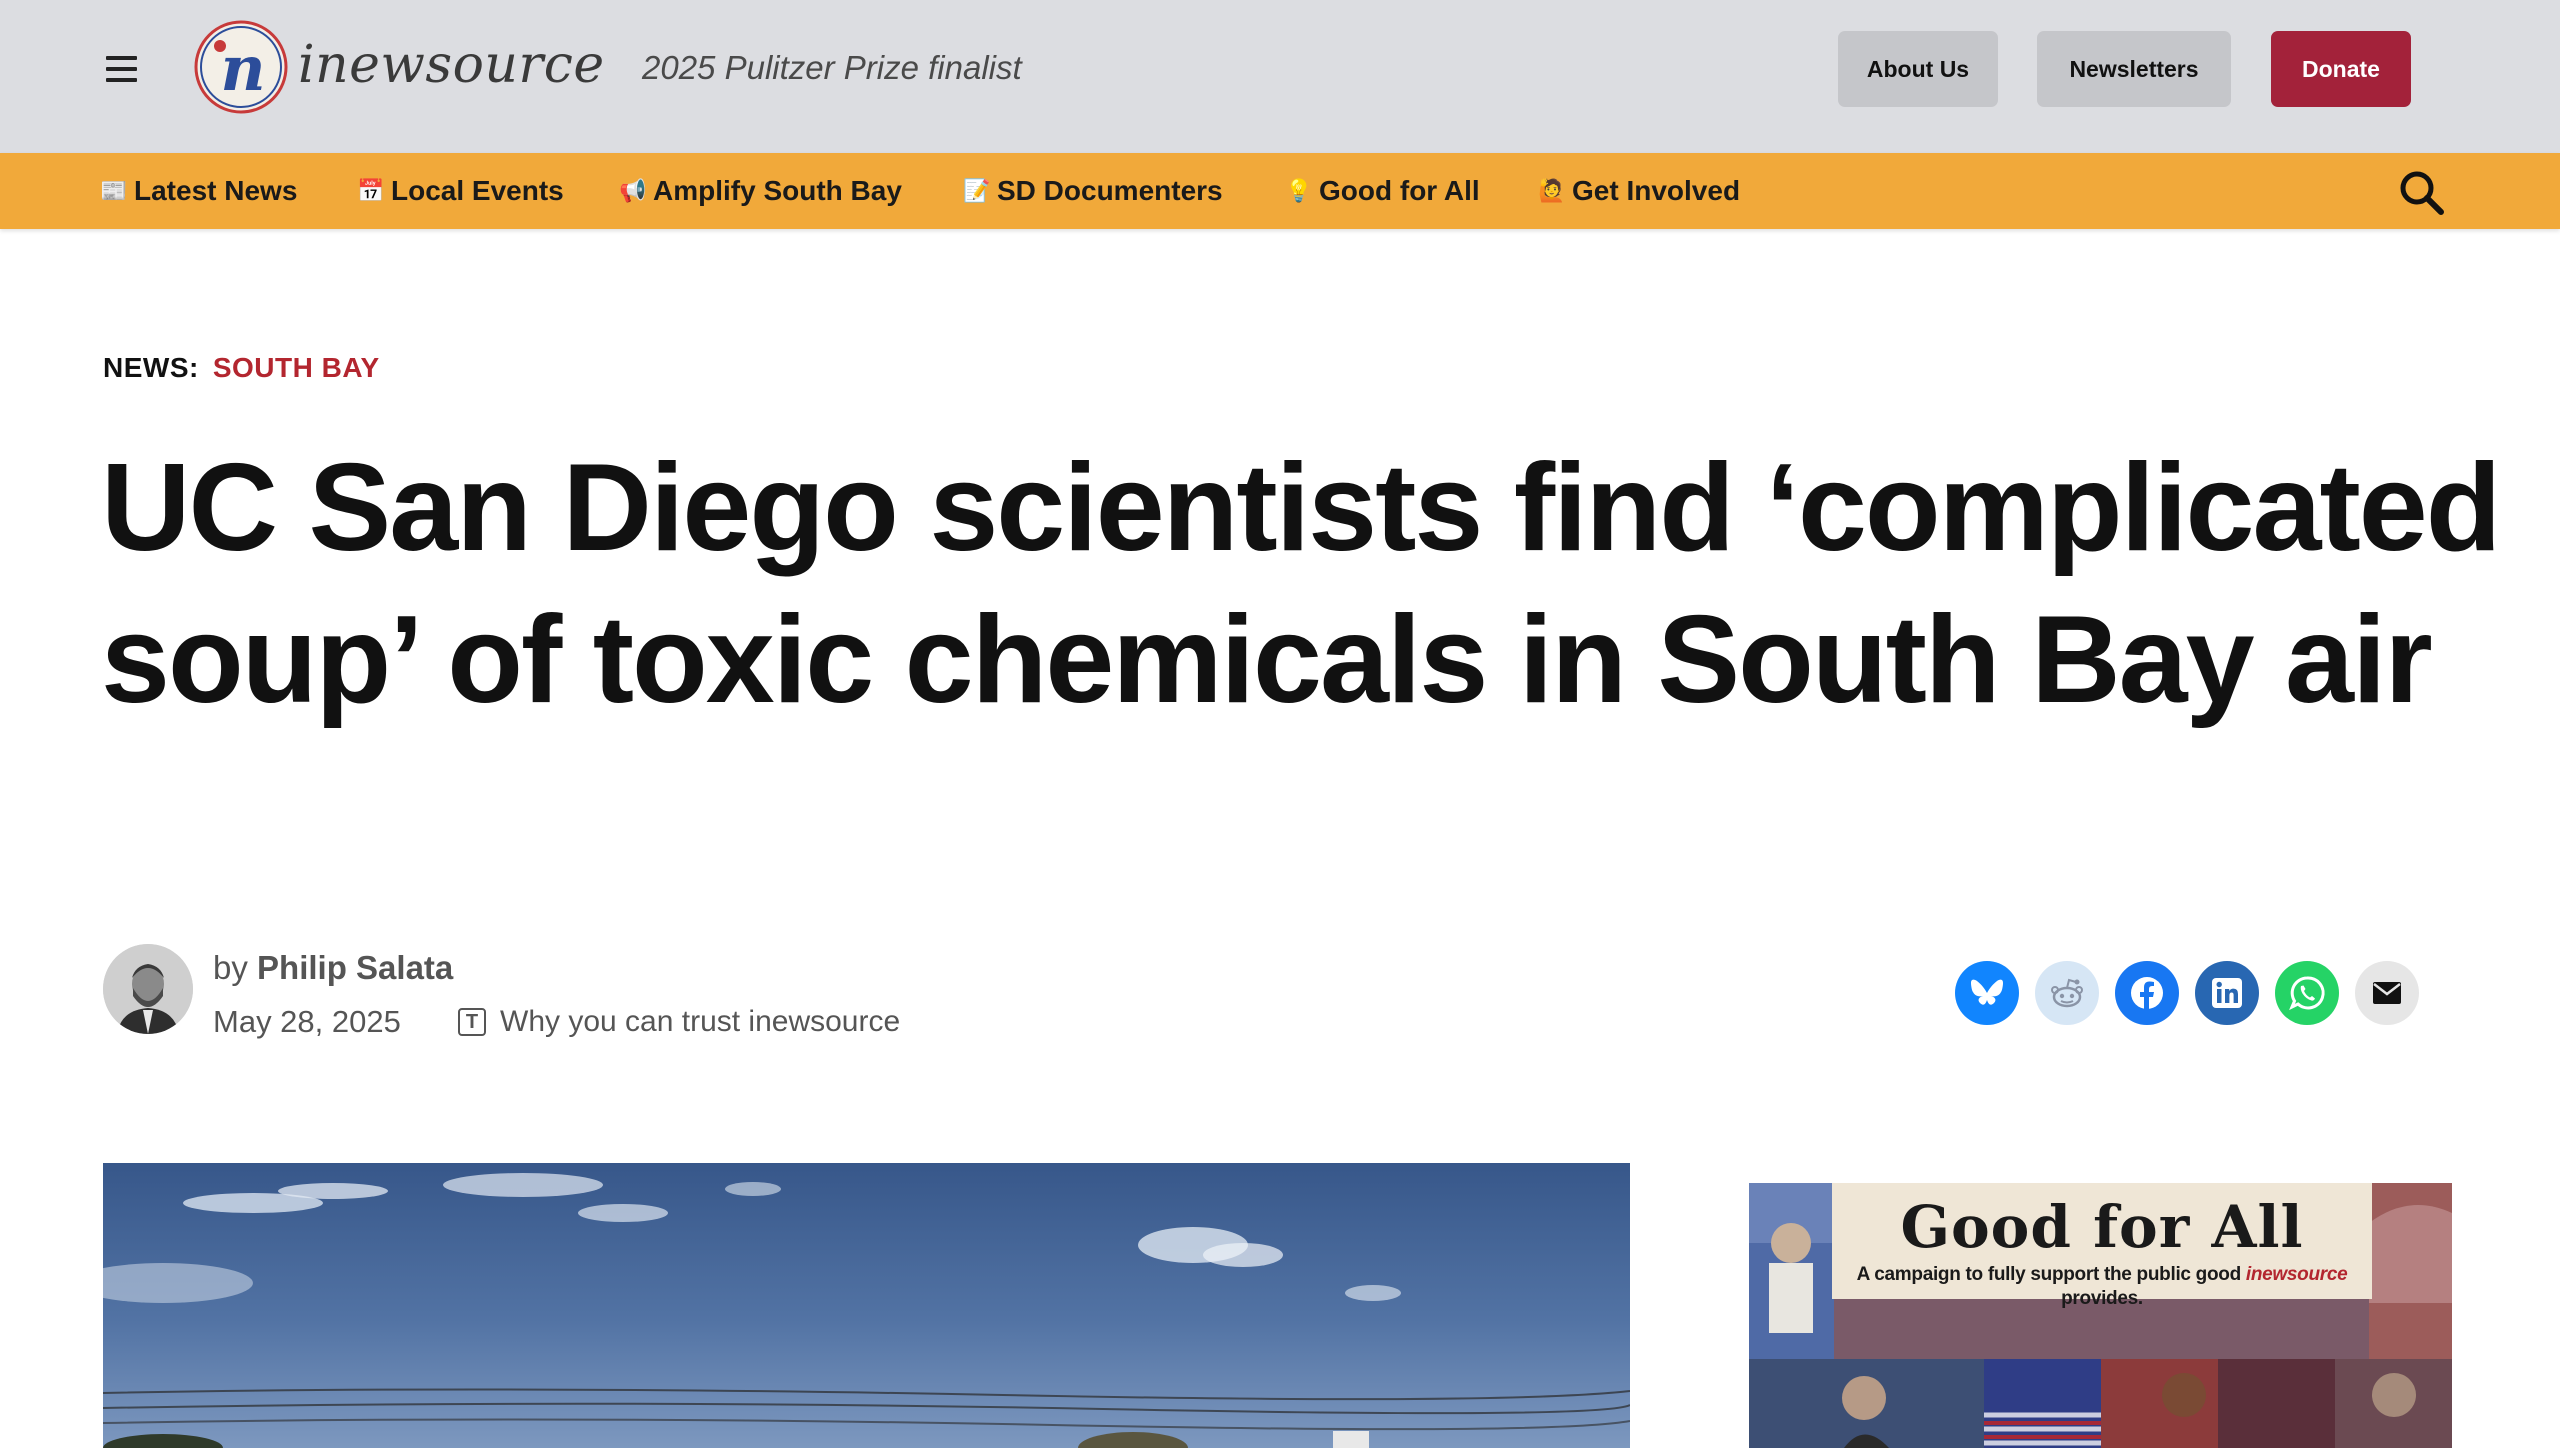 This screenshot has width=2560, height=1448. I want to click on search-icon, so click(2422, 193).